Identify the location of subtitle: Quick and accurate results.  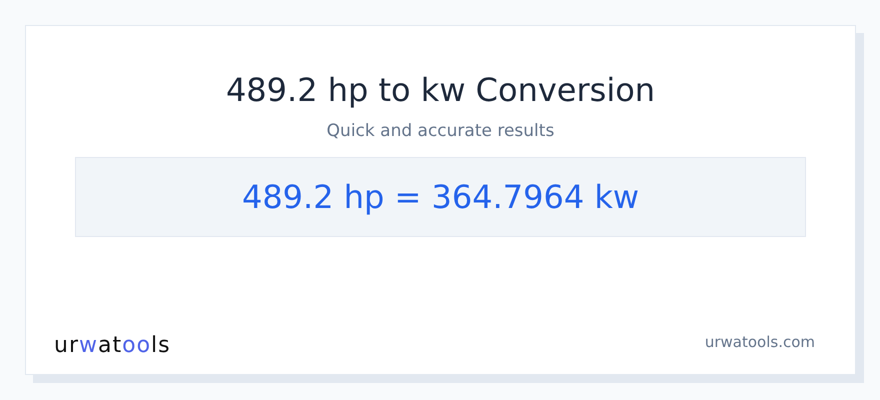
(440, 131).